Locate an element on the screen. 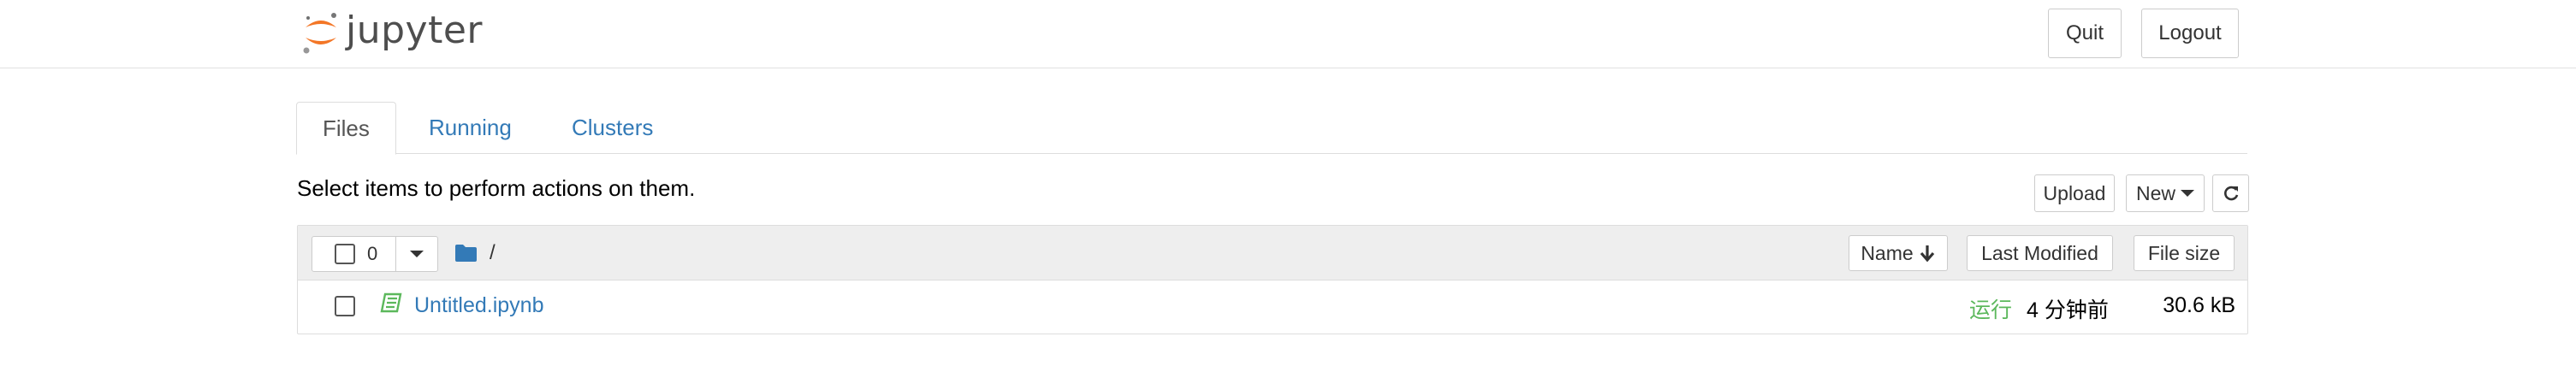 The height and width of the screenshot is (372, 2576). arrow-down-icon is located at coordinates (1927, 254).